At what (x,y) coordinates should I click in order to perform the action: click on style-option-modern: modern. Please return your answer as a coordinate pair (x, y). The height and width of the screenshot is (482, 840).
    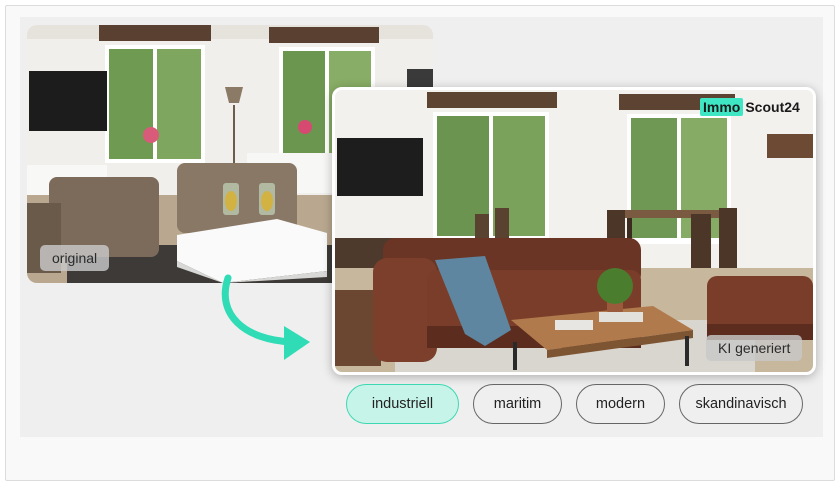
    Looking at the image, I should click on (620, 404).